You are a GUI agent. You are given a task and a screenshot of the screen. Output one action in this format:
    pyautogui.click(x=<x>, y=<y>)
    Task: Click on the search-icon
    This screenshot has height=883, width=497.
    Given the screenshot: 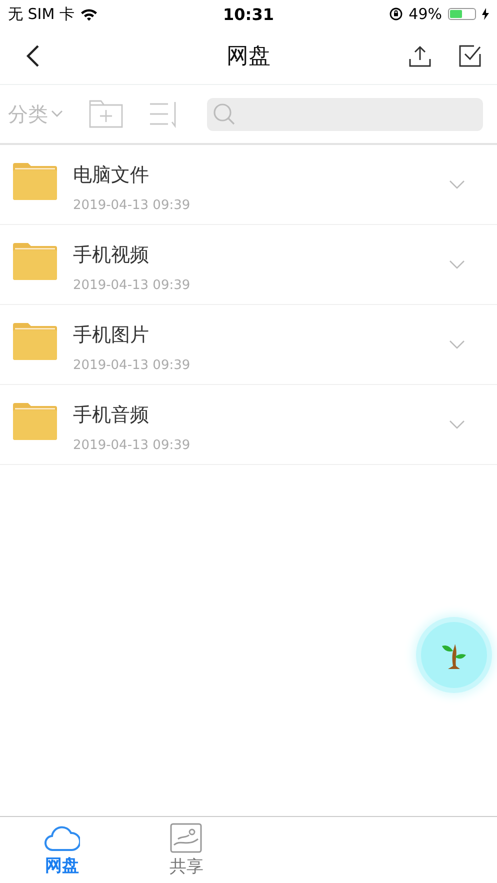 What is the action you would take?
    pyautogui.click(x=224, y=114)
    